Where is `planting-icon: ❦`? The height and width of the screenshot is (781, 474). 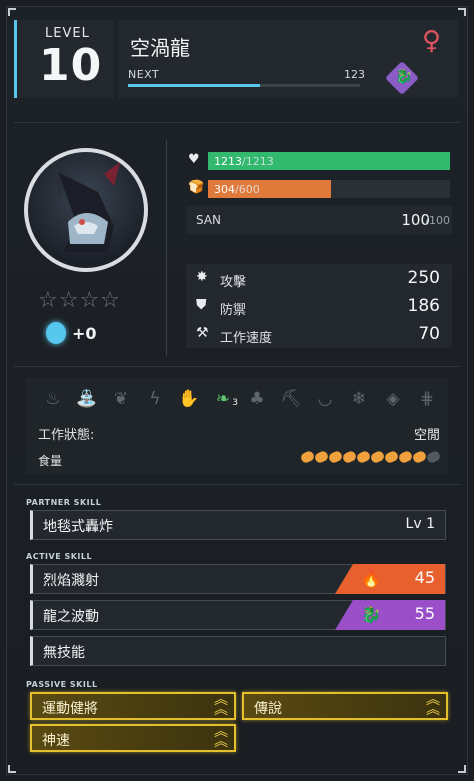
planting-icon: ❦ is located at coordinates (121, 399).